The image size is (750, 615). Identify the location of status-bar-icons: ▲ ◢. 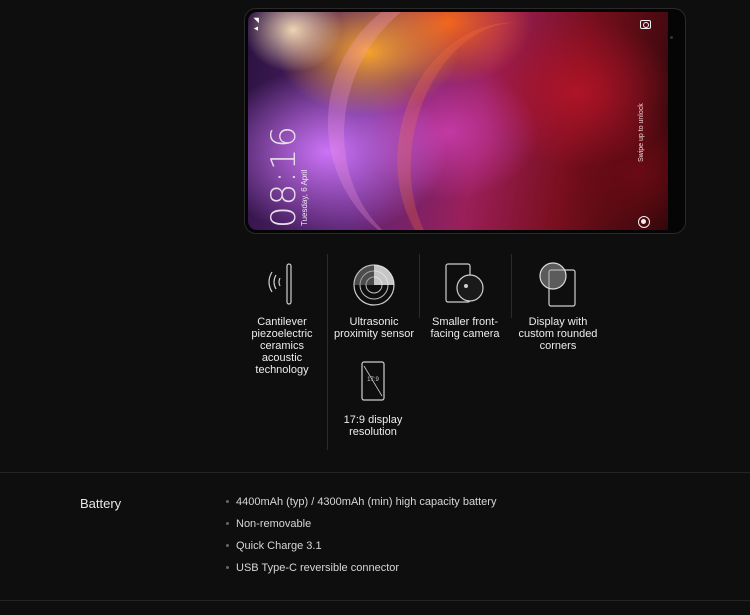
(256, 24).